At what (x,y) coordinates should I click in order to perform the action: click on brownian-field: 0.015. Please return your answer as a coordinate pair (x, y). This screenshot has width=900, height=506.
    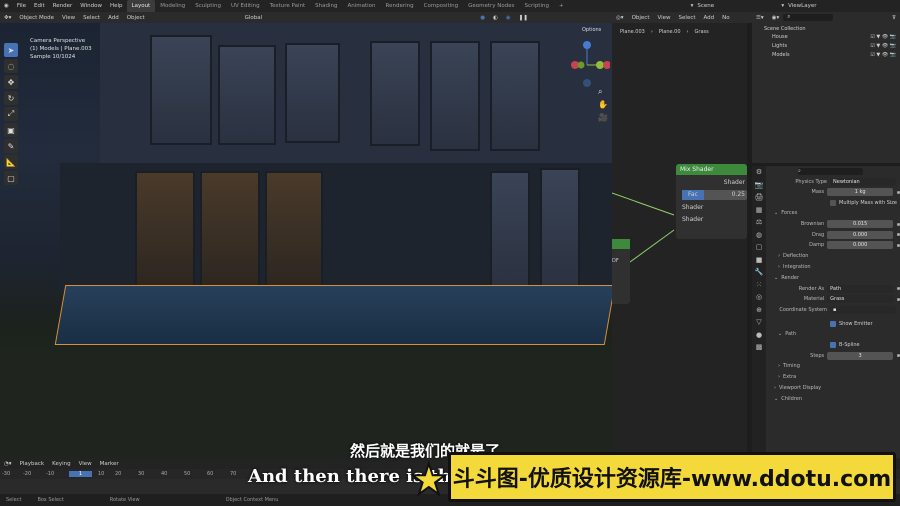
    Looking at the image, I should click on (860, 224).